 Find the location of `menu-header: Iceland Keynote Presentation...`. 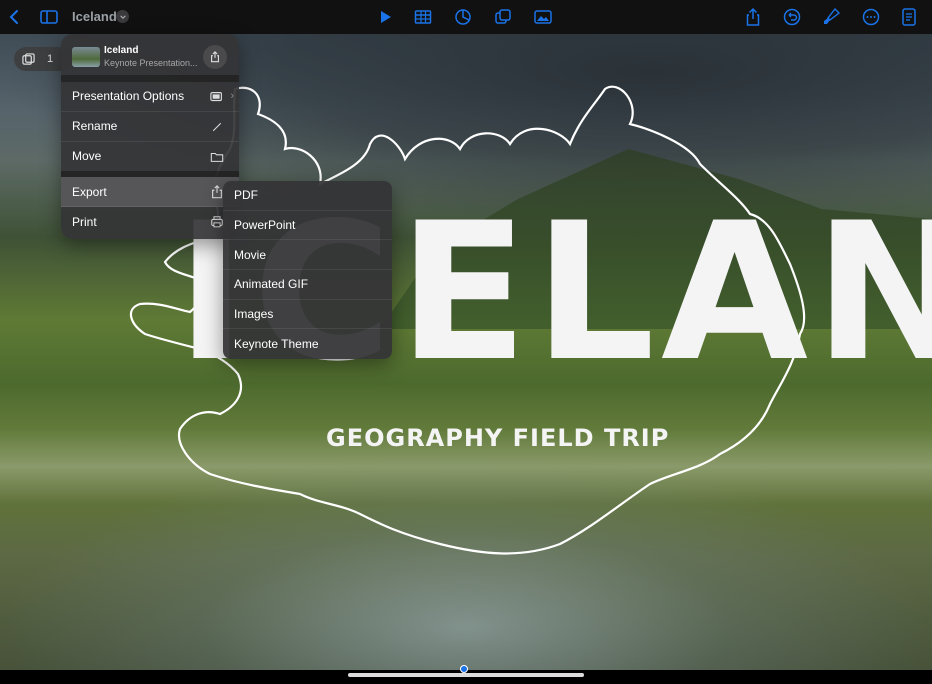

menu-header: Iceland Keynote Presentation... is located at coordinates (150, 58).